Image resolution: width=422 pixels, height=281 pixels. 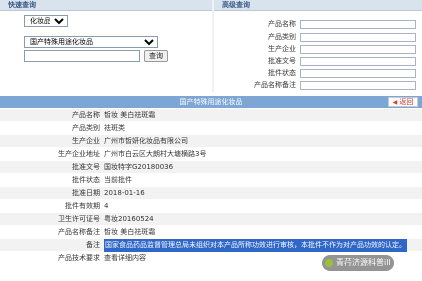 I want to click on detail-row: 产品名称 皙妆 美白祛斑霜, so click(x=211, y=115).